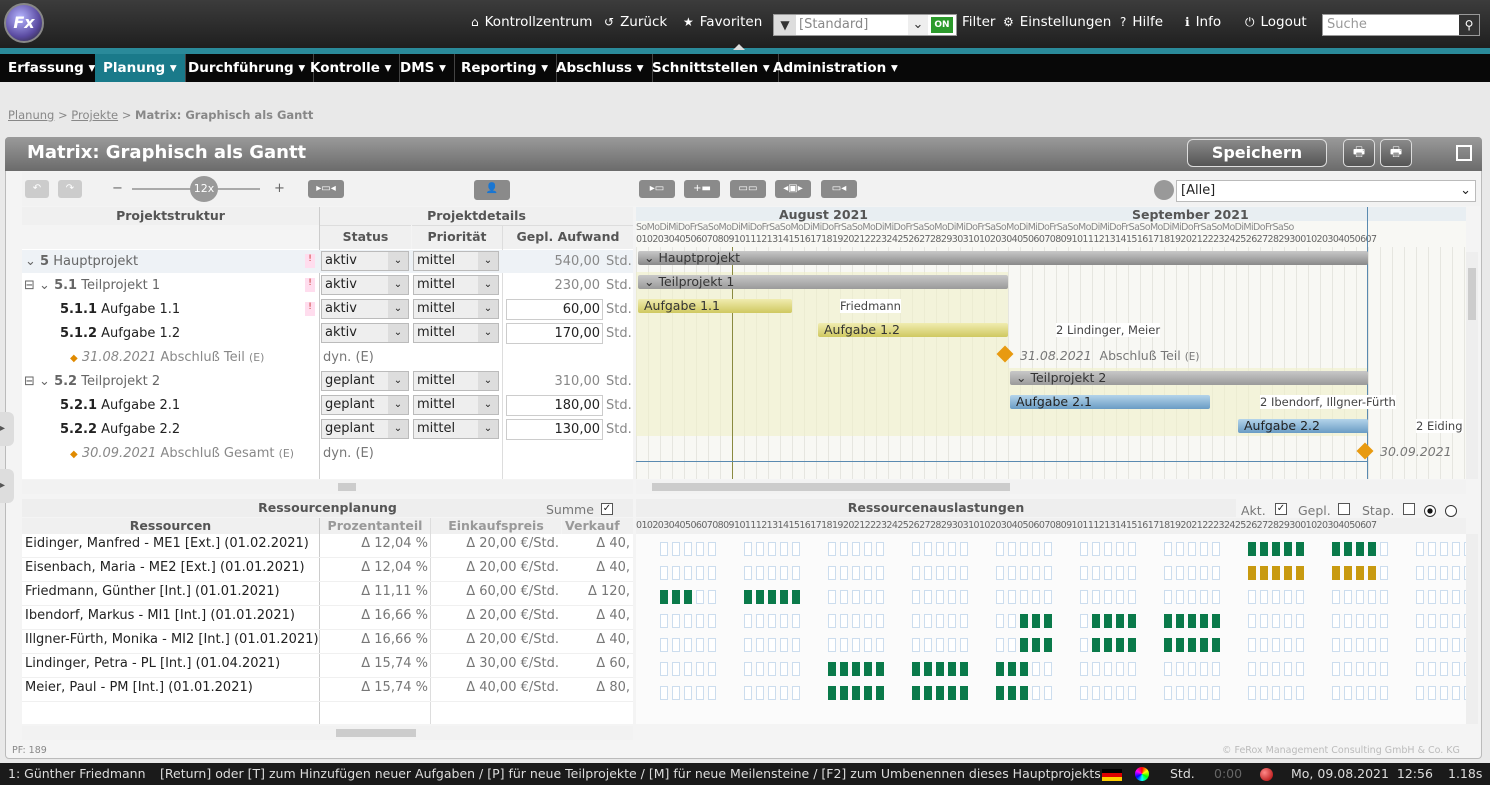 The image size is (1490, 785). I want to click on record-icon, so click(1266, 774).